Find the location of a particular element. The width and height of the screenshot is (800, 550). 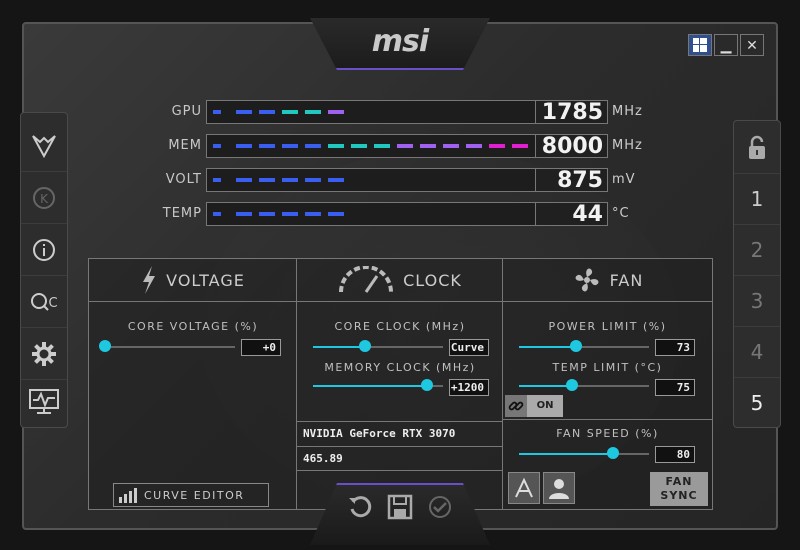

fan-sync-button: FAN SYNC is located at coordinates (679, 489).